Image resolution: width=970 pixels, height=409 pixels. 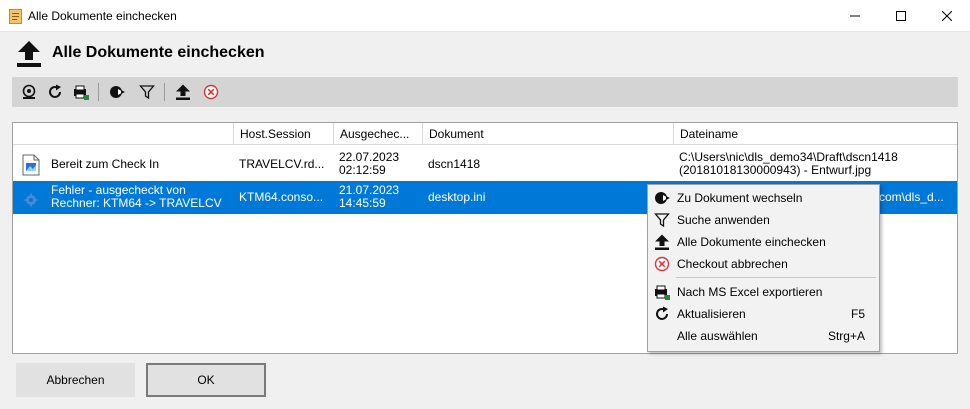 What do you see at coordinates (485, 16) in the screenshot?
I see `title-bar: Alle Dokumente einchecken` at bounding box center [485, 16].